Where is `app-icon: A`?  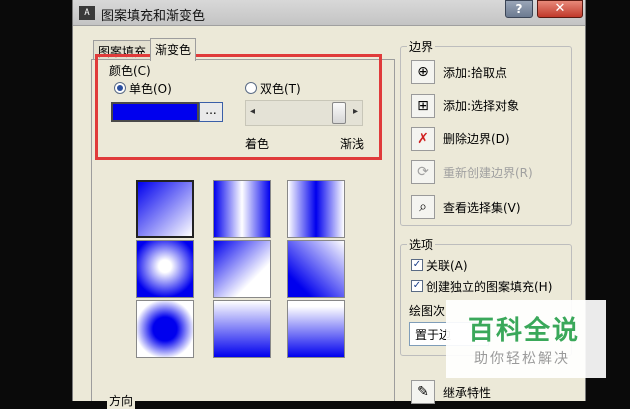 app-icon: A is located at coordinates (87, 13).